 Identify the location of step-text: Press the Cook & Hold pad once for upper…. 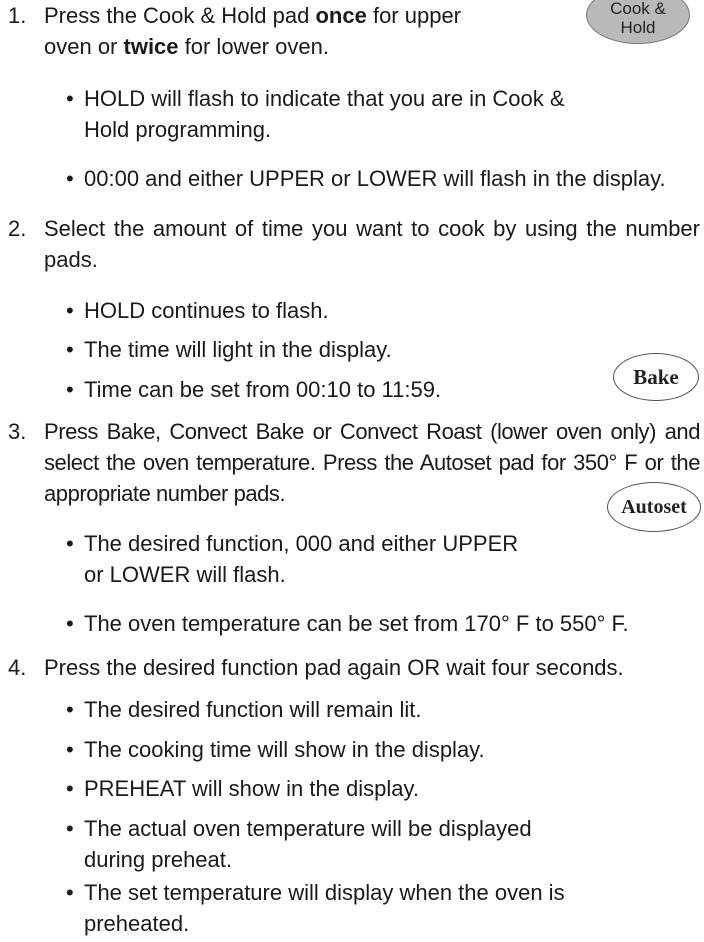
(253, 31).